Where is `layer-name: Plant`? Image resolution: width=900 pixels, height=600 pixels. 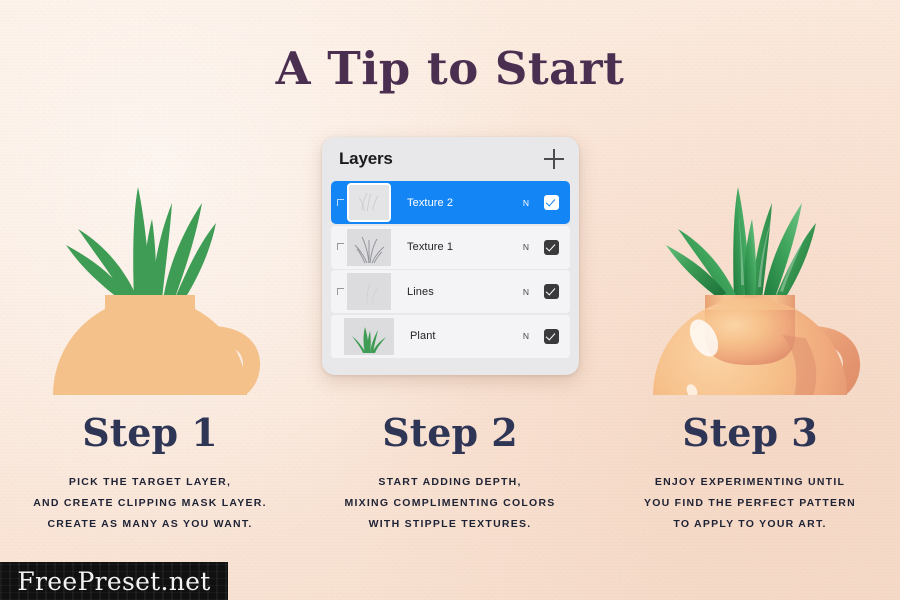 layer-name: Plant is located at coordinates (423, 336).